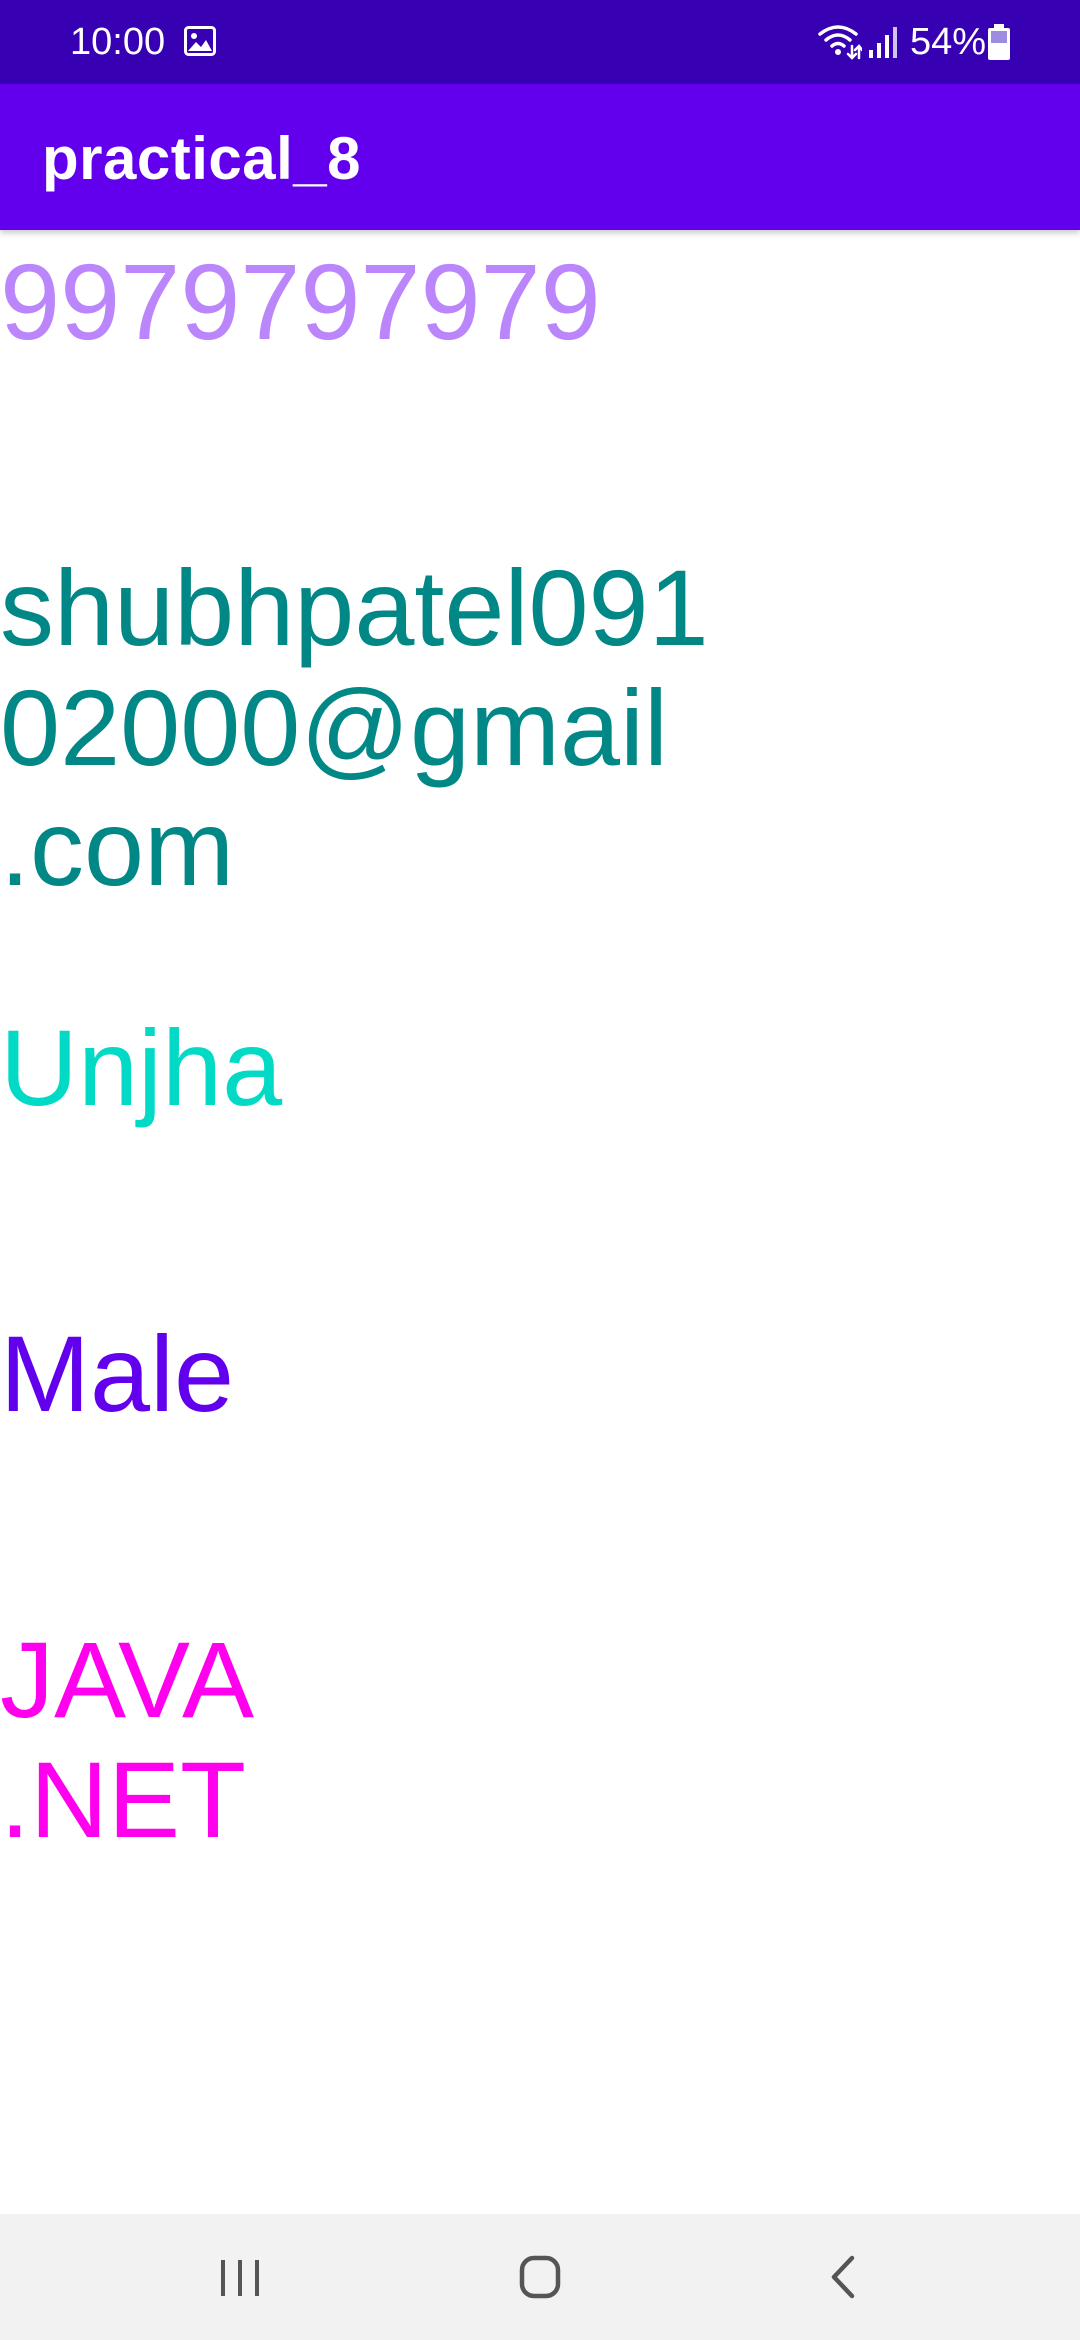 The width and height of the screenshot is (1080, 2340). Describe the element at coordinates (117, 1373) in the screenshot. I see `gender-text: Male` at that location.